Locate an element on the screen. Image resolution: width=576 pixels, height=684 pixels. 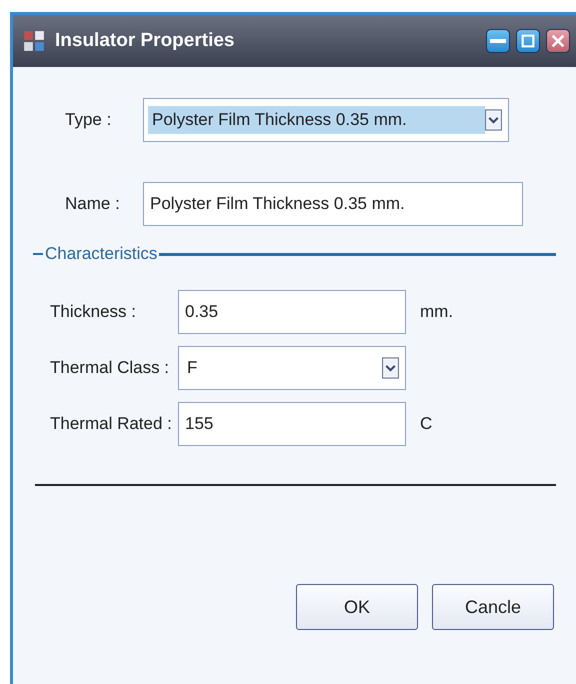
minimize-icon is located at coordinates (498, 41).